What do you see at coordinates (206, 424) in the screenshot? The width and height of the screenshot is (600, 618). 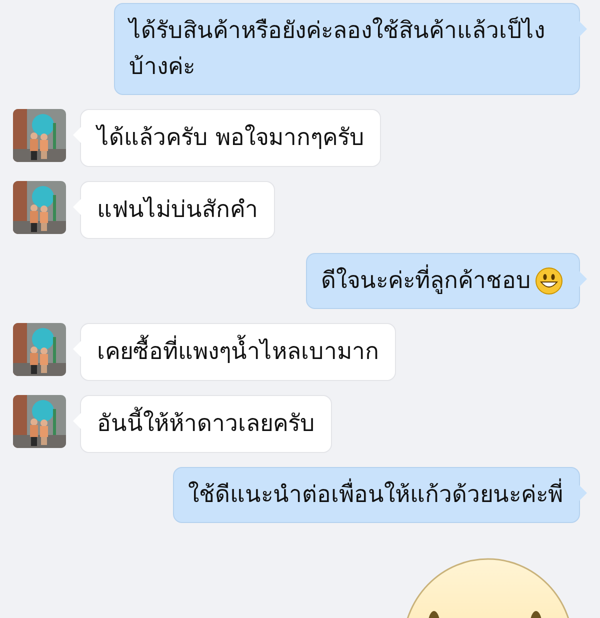 I see `message-text: อันนี้ให้ห้าดาวเลยครับ` at bounding box center [206, 424].